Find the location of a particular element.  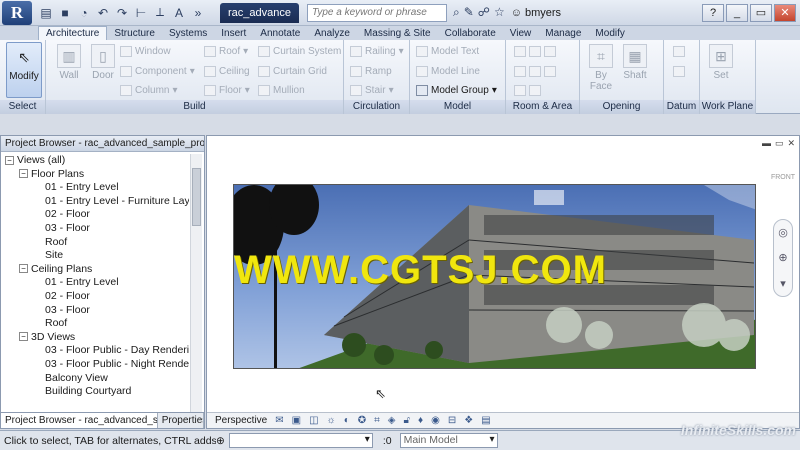

model-line-button: Model Line is located at coordinates (448, 71).